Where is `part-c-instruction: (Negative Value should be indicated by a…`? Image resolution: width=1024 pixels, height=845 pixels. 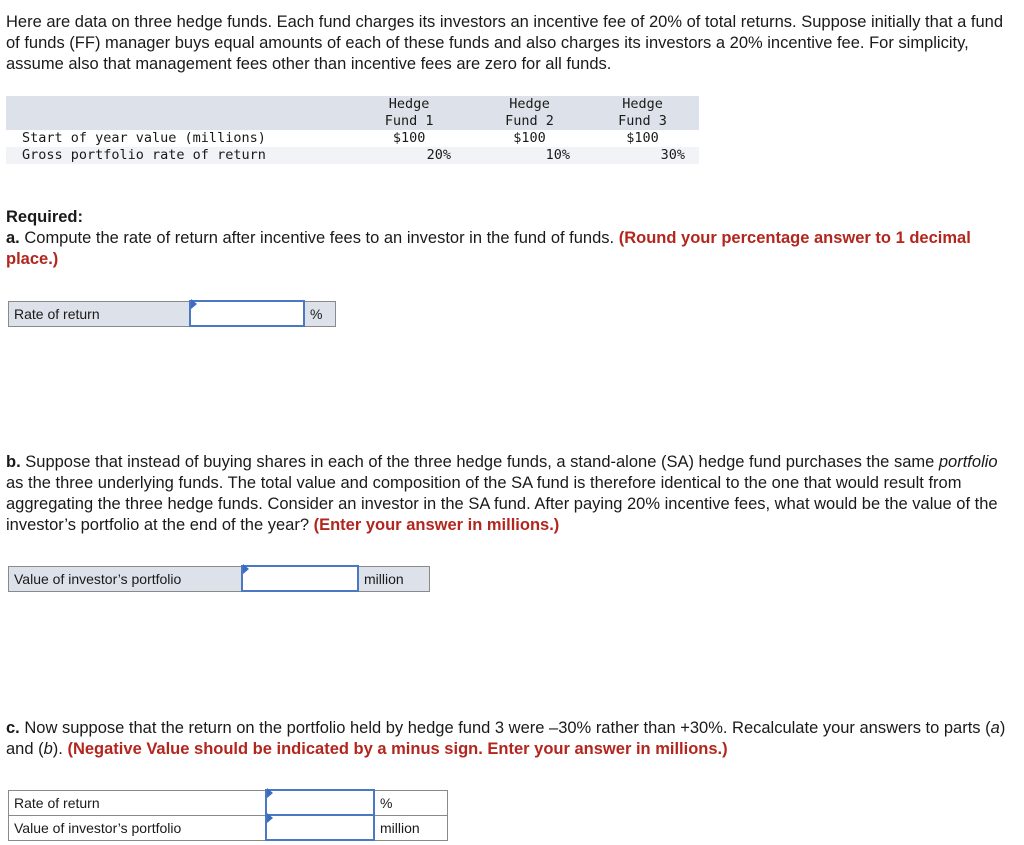
part-c-instruction: (Negative Value should be indicated by a… is located at coordinates (397, 749).